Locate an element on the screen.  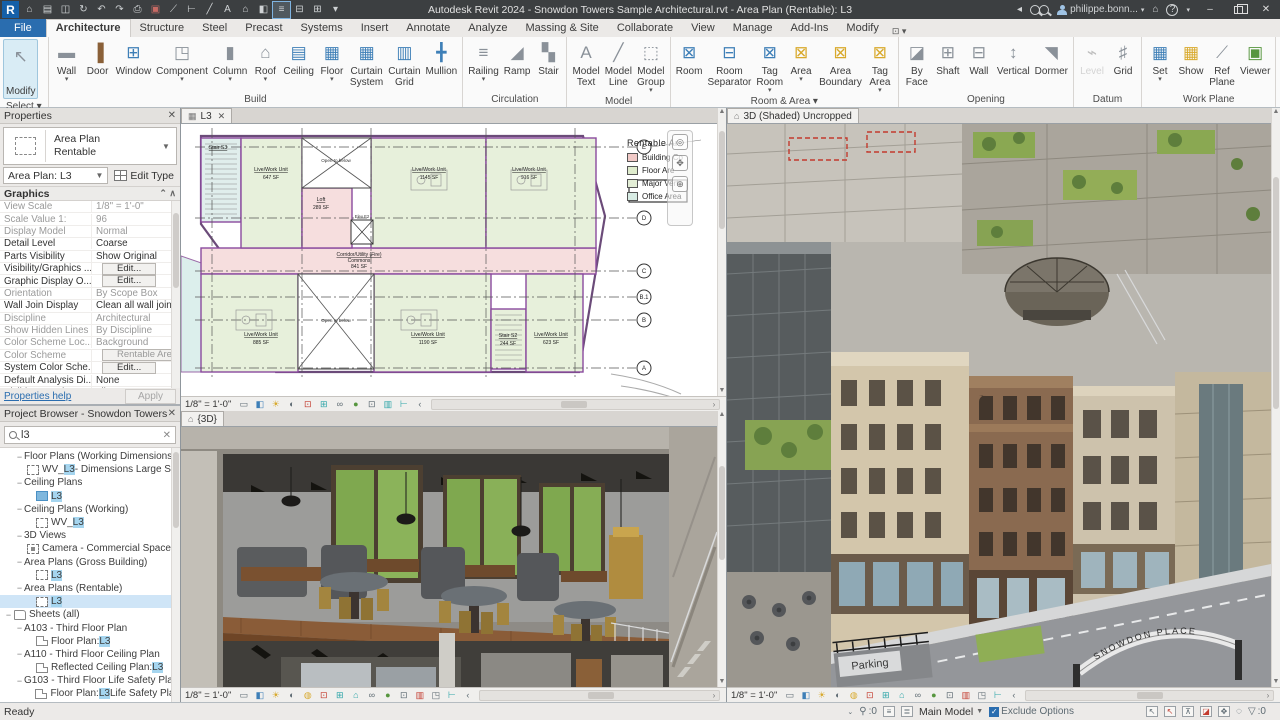
property-row: Scale Value 1: 96 is located at coordinates (90, 219).